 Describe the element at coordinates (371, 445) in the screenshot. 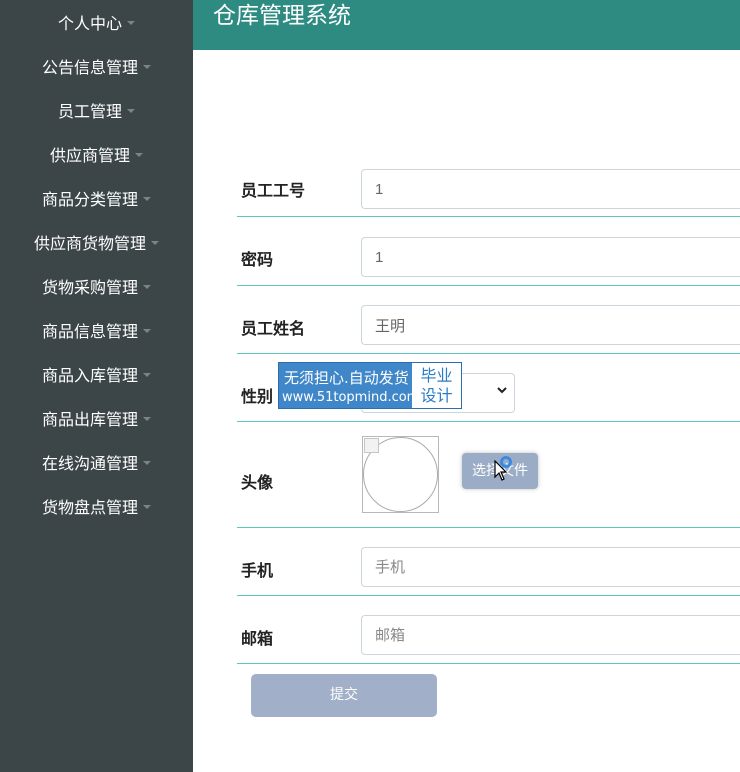

I see `broken-image-icon` at that location.